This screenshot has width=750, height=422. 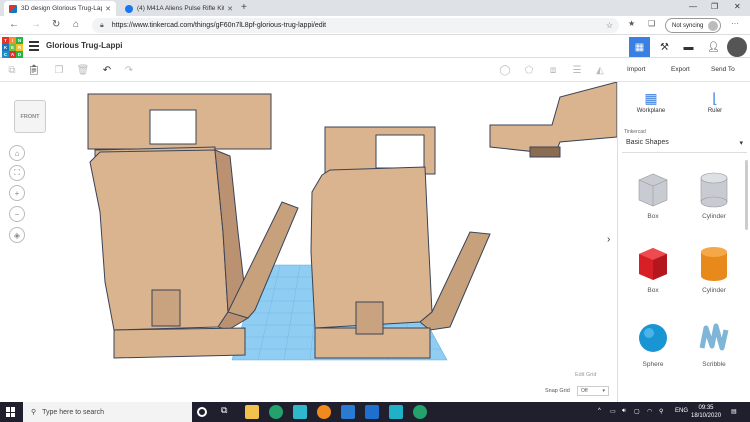 What do you see at coordinates (76, 24) in the screenshot?
I see `home-icon: ⌂` at bounding box center [76, 24].